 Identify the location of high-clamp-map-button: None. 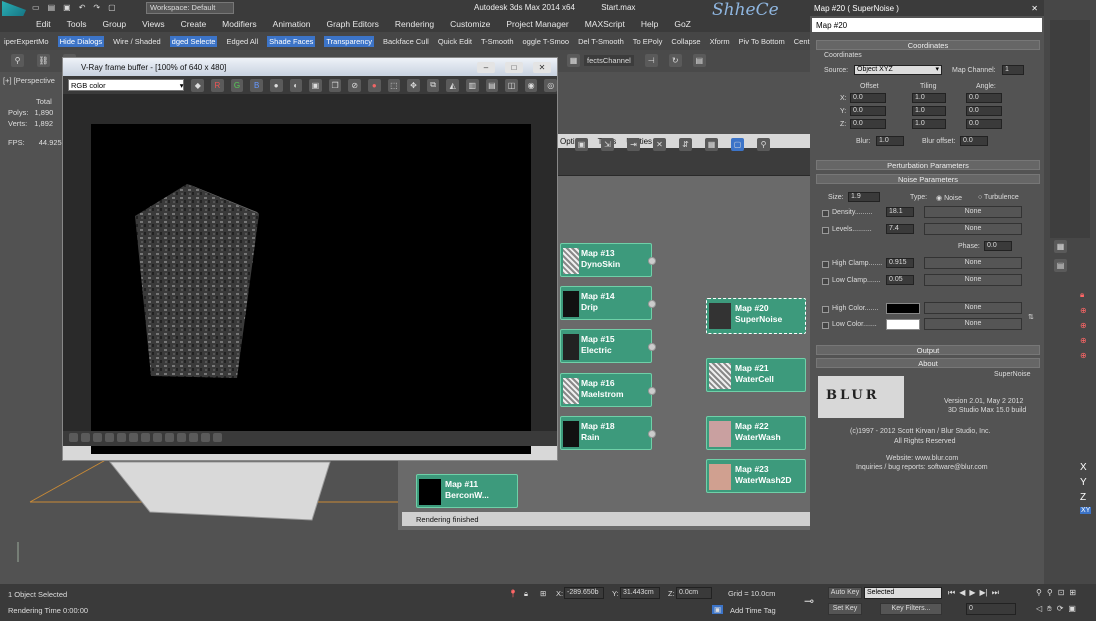
(973, 263).